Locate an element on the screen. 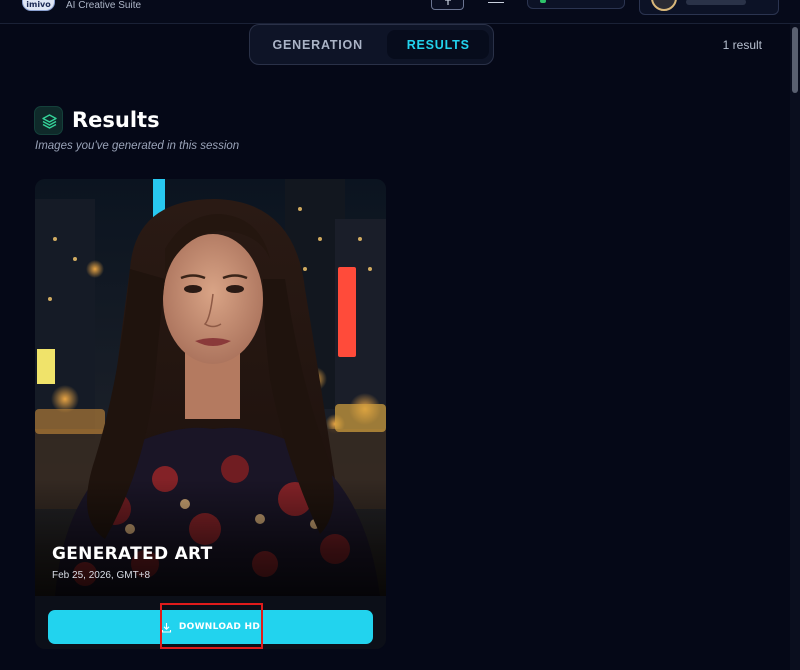 Image resolution: width=800 pixels, height=670 pixels. layers-icon is located at coordinates (48, 120).